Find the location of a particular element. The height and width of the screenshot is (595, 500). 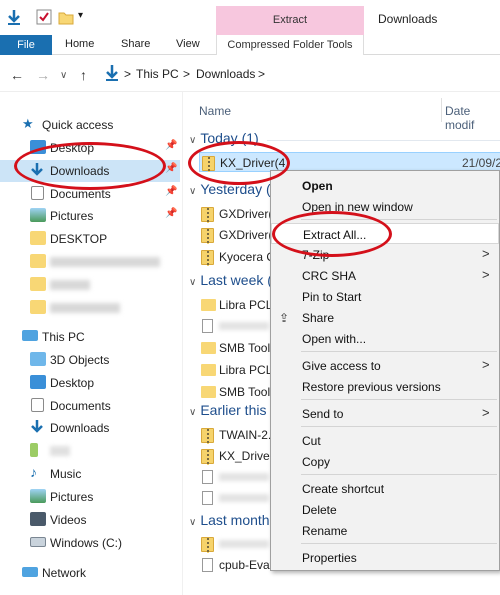

nav-network: Network is located at coordinates (90, 573).